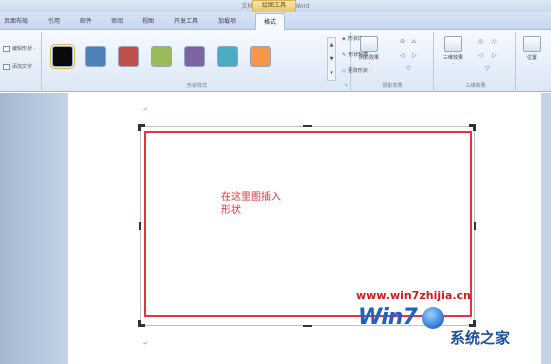  I want to click on shadow-effects-label: 阴影效果, so click(392, 86).